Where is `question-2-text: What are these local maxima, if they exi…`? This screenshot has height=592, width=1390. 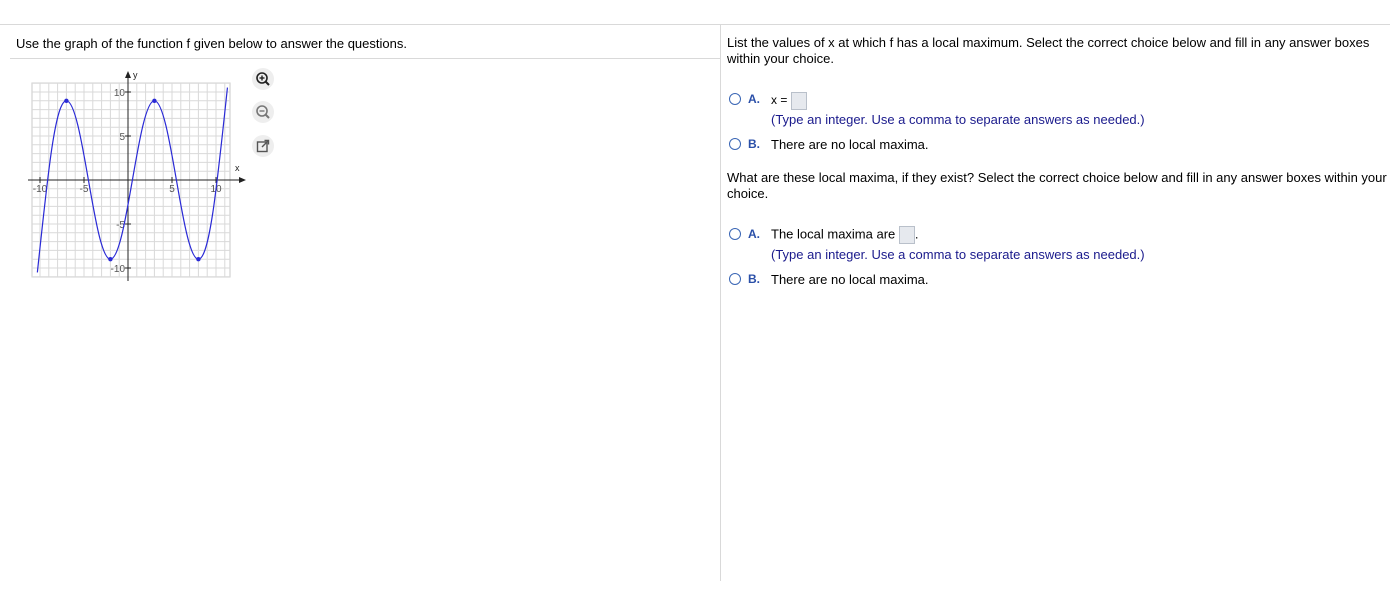
question-2-text: What are these local maxima, if they exi… is located at coordinates (1057, 185).